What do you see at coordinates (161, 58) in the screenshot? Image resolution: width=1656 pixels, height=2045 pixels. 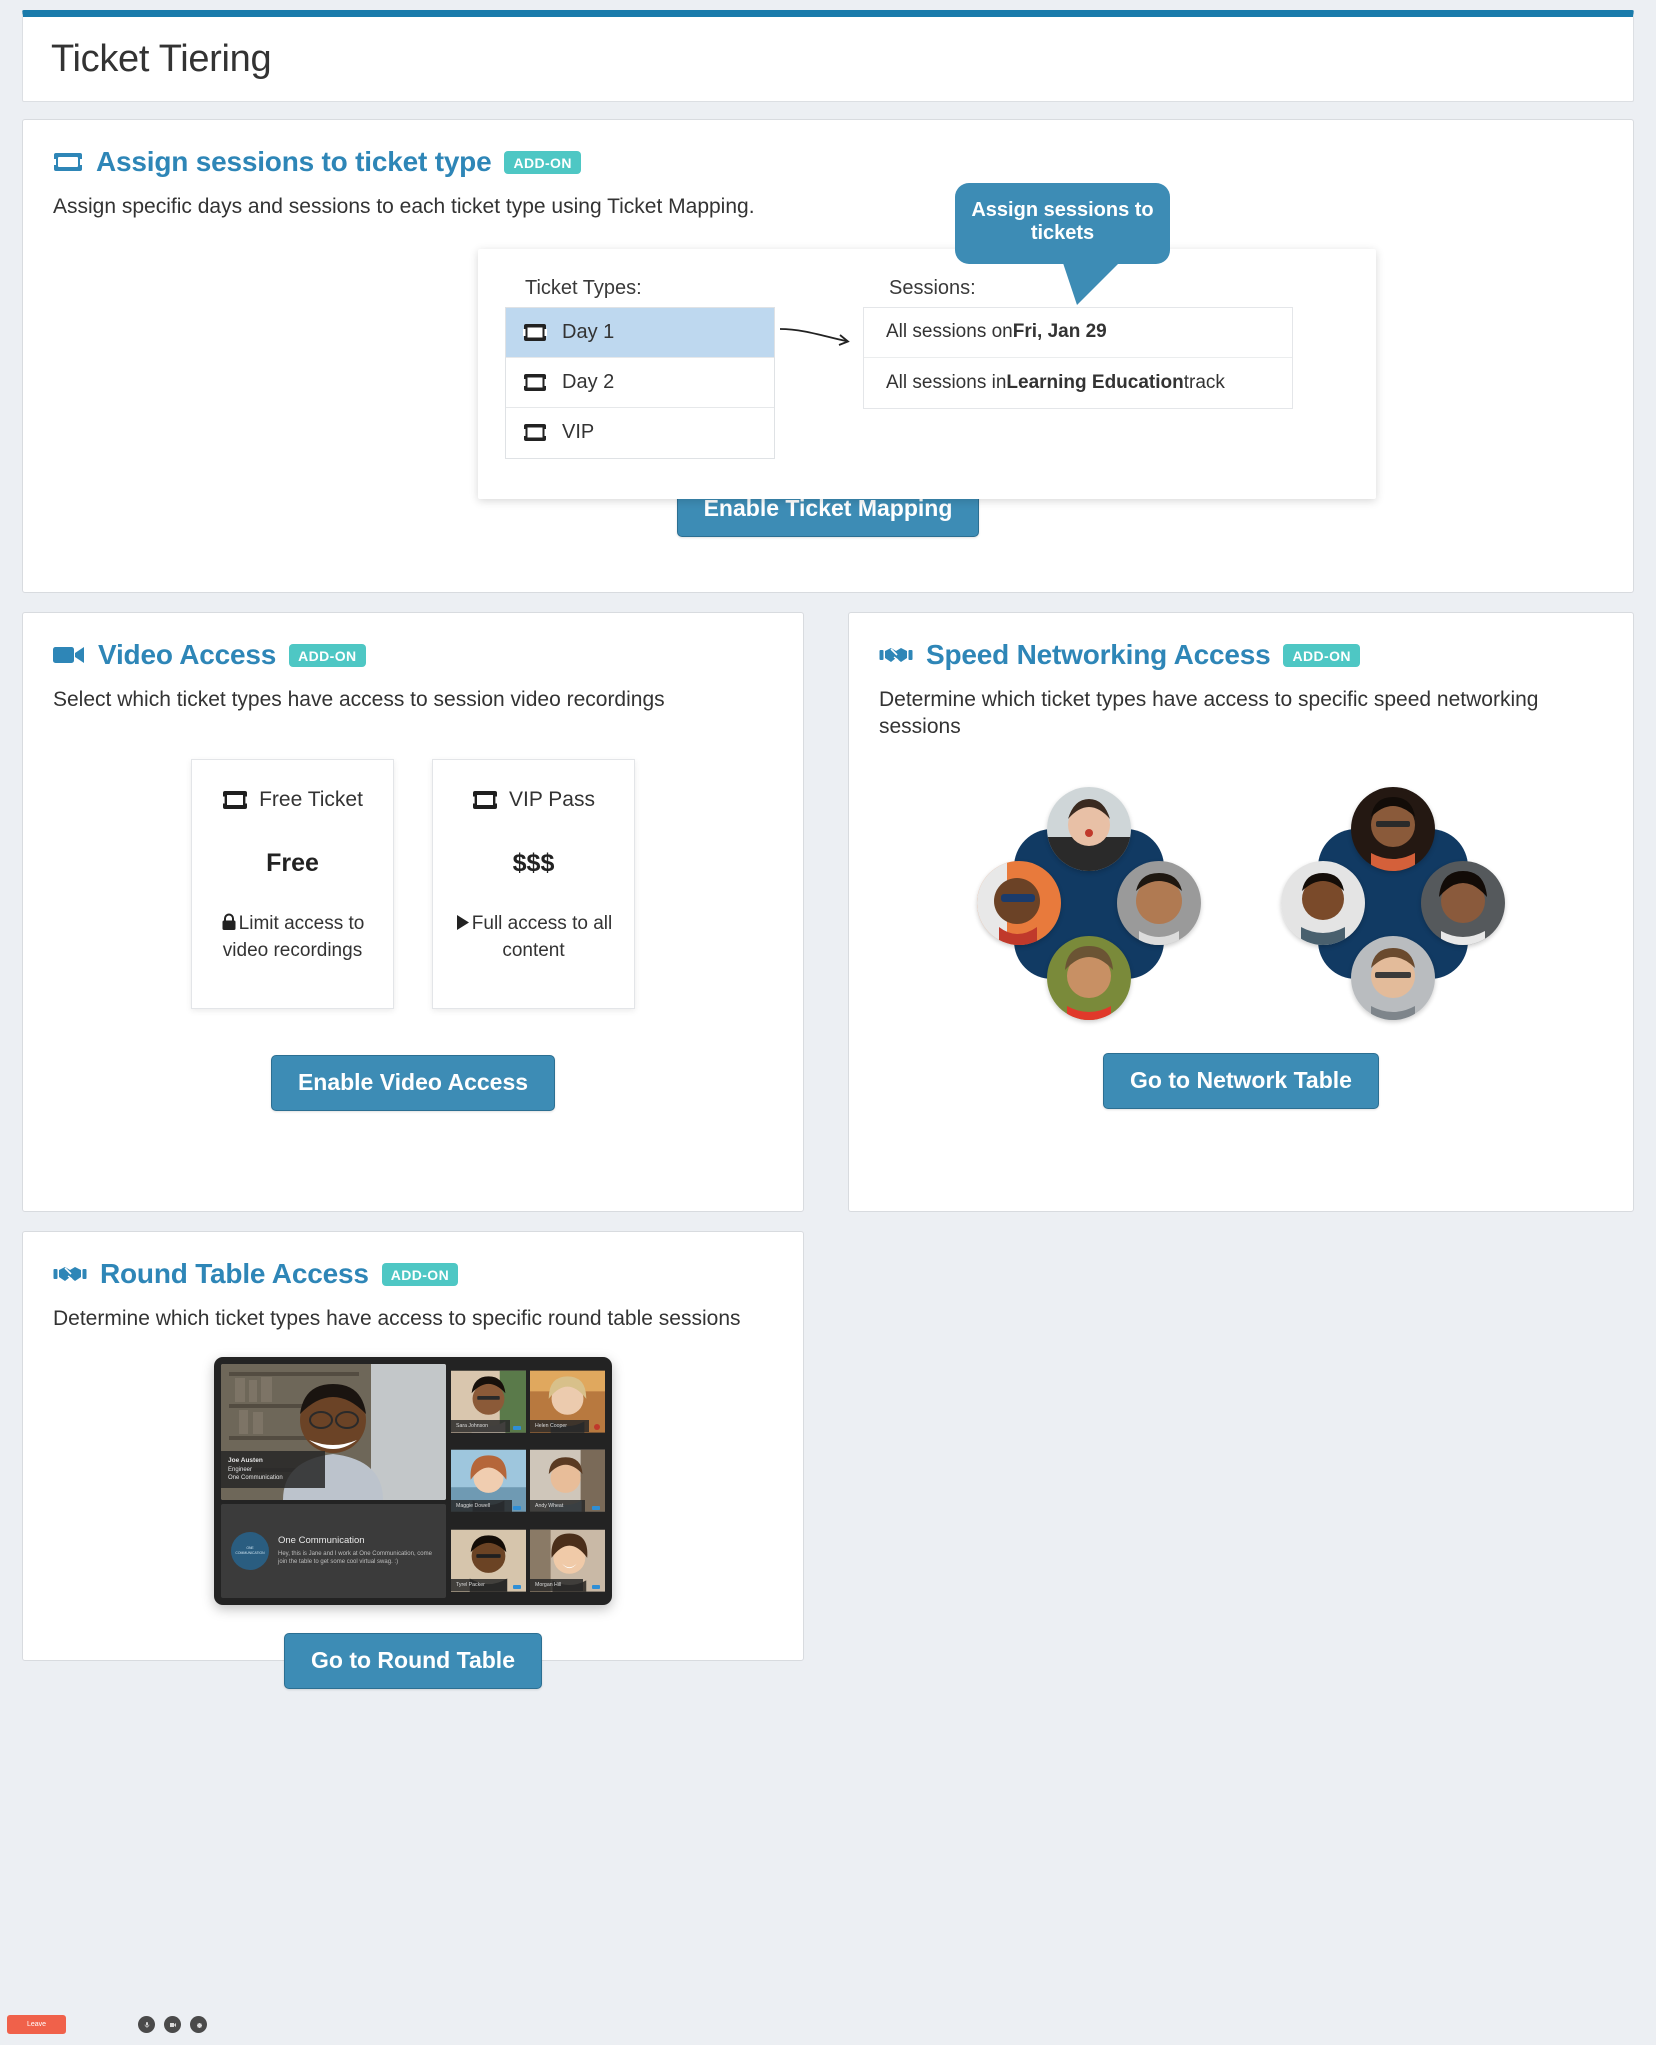 I see `page-title: Ticket Tiering` at bounding box center [161, 58].